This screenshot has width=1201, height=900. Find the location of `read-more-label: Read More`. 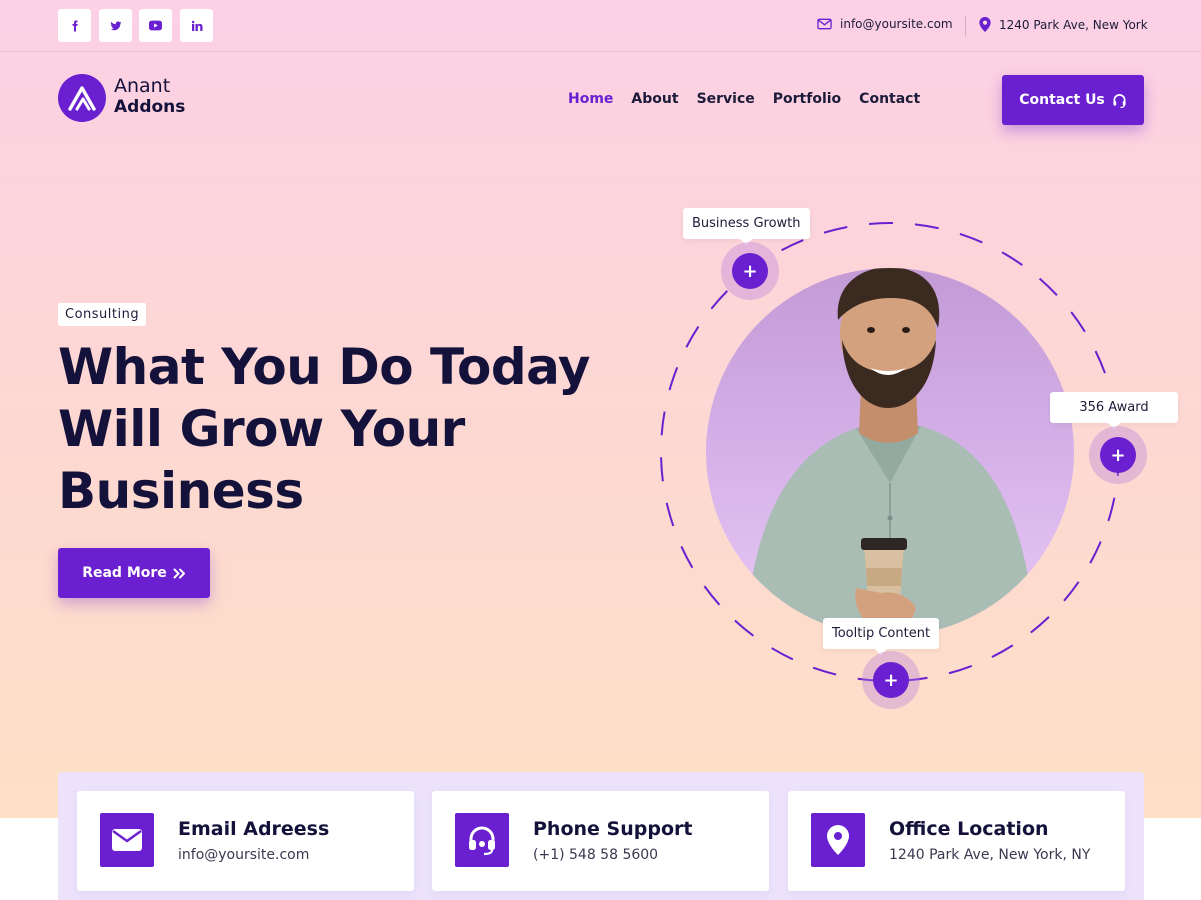

read-more-label: Read More is located at coordinates (124, 573).